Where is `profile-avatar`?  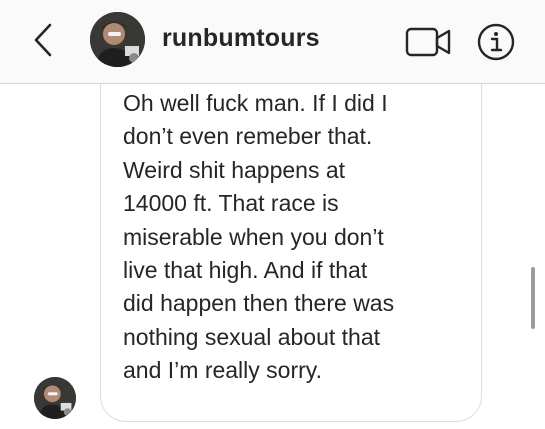
profile-avatar is located at coordinates (117, 39).